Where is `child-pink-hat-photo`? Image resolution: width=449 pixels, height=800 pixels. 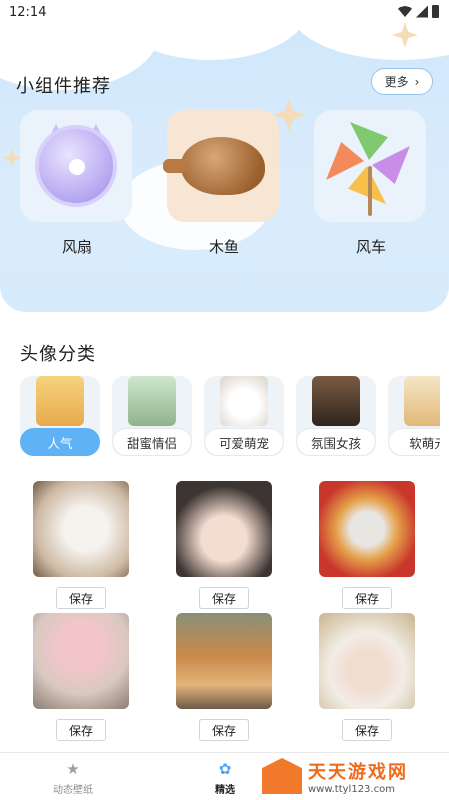
child-pink-hat-photo is located at coordinates (81, 661).